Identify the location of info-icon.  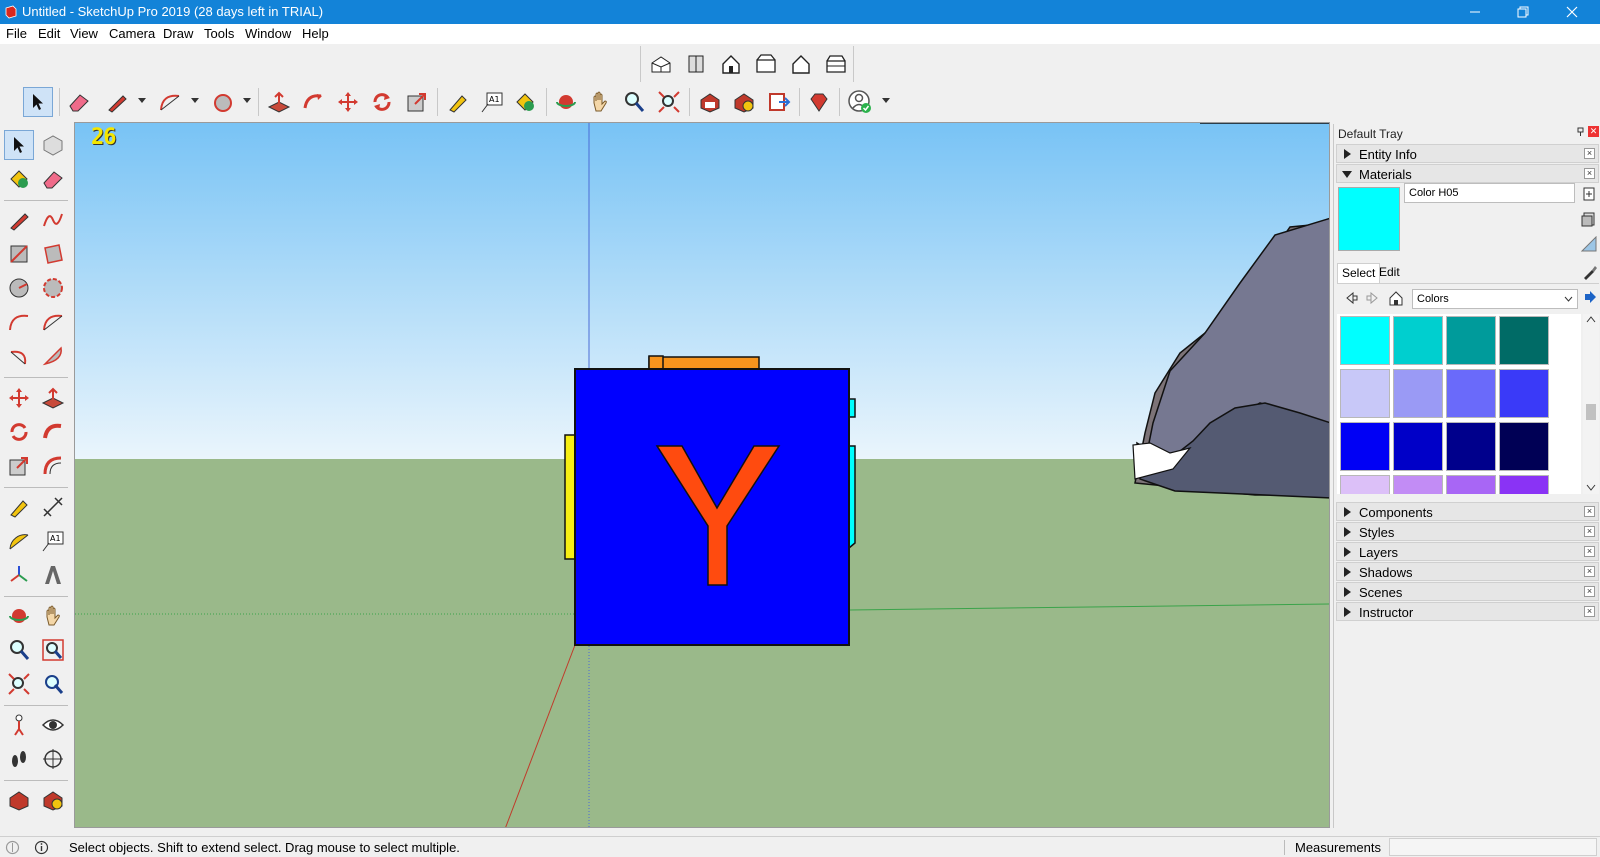
(41, 847).